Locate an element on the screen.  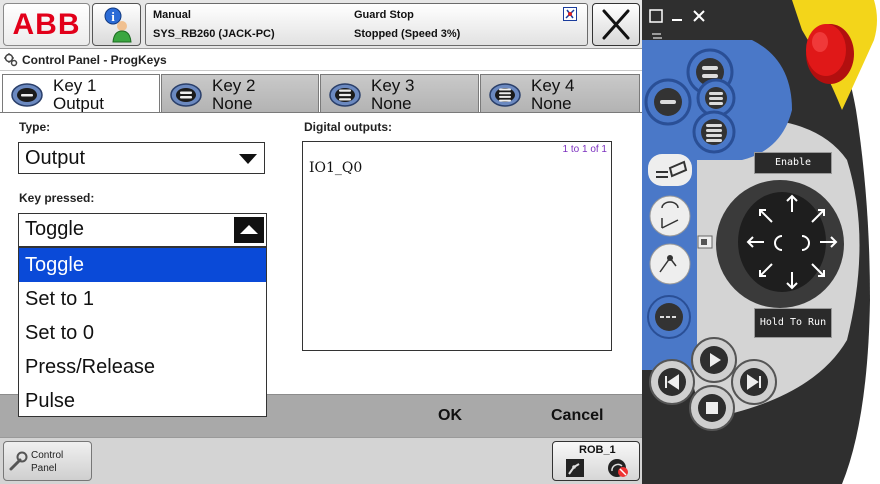
robot-icon is located at coordinates (575, 468).